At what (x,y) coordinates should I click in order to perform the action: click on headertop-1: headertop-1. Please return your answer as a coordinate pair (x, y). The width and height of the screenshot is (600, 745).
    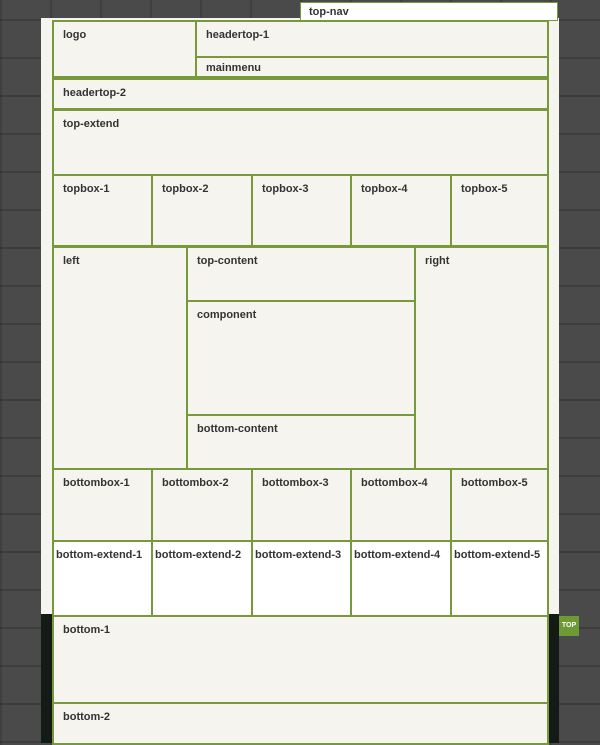
    Looking at the image, I should click on (372, 39).